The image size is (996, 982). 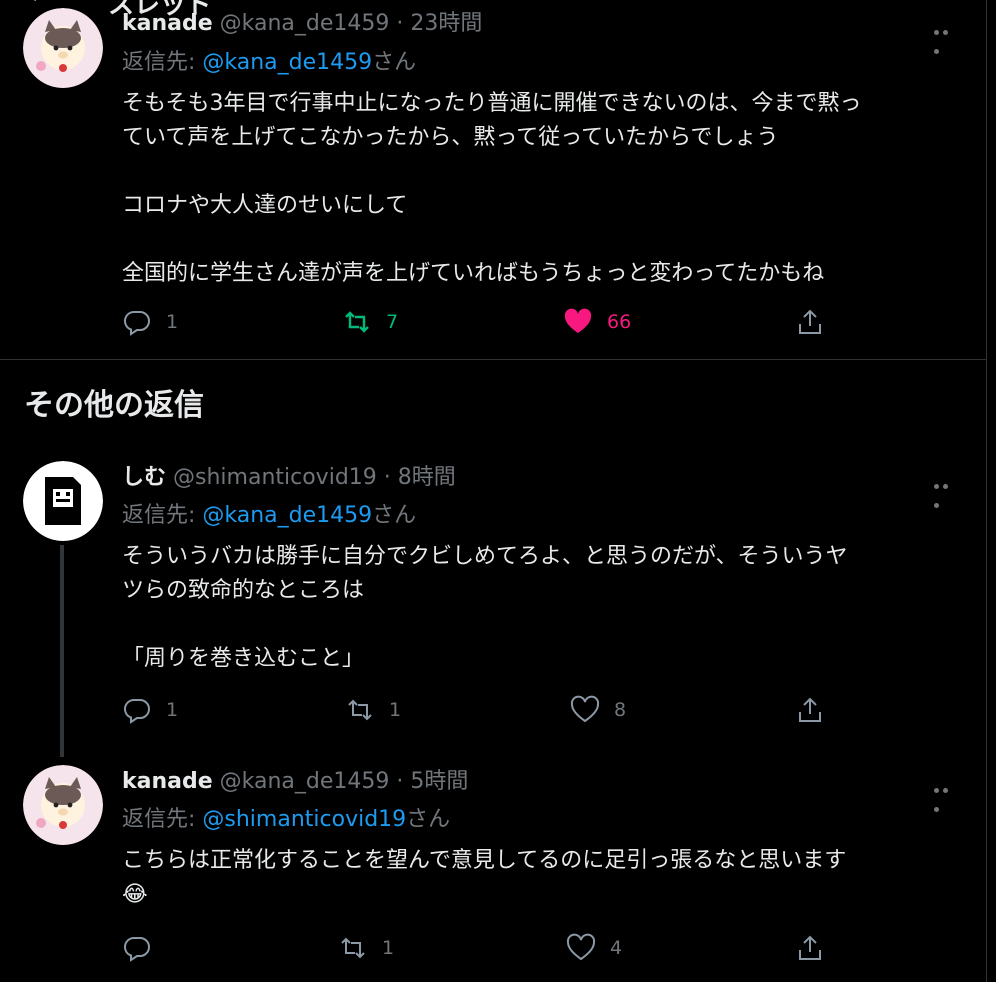 I want to click on tweet-text: こちらは正常化することを望んで意見してるのに足引っ張るなと思います 😂, so click(x=484, y=877).